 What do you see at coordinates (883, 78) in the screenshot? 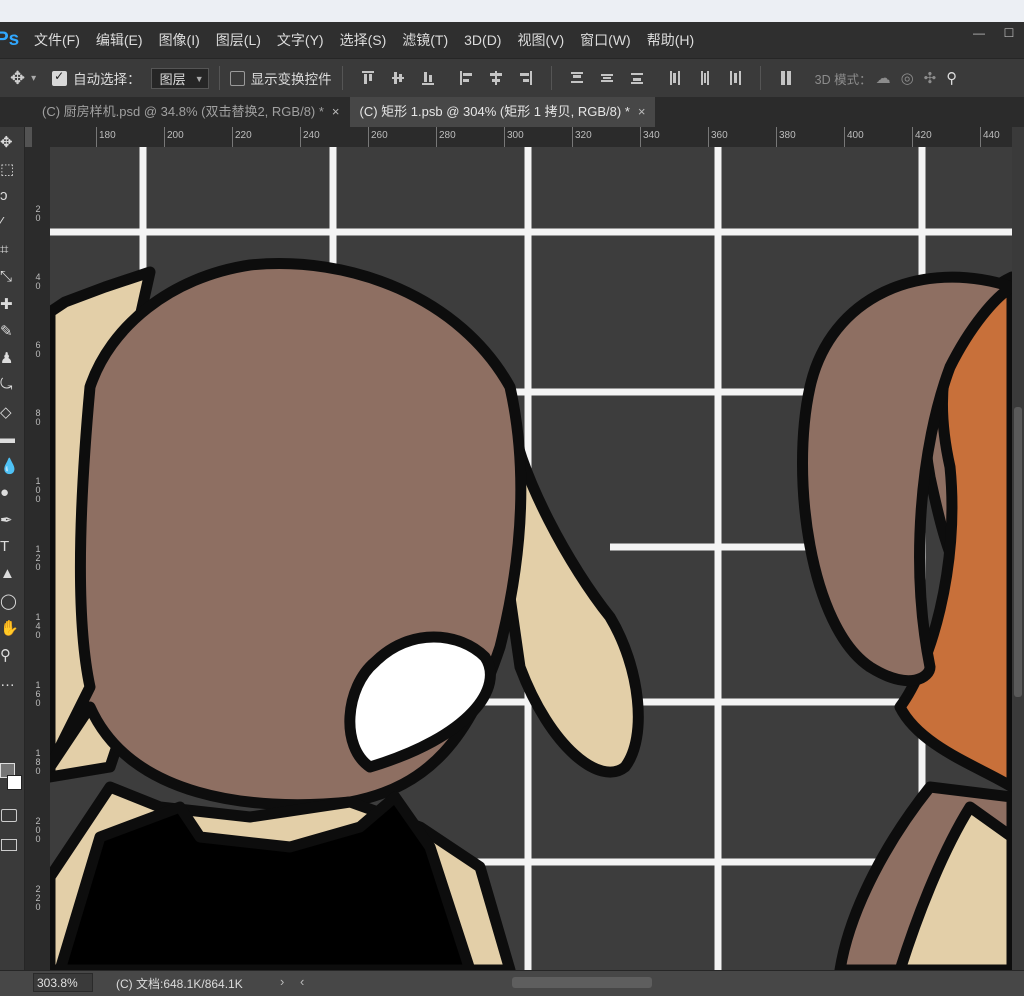
I see `3d-orbit-icon: ☁` at bounding box center [883, 78].